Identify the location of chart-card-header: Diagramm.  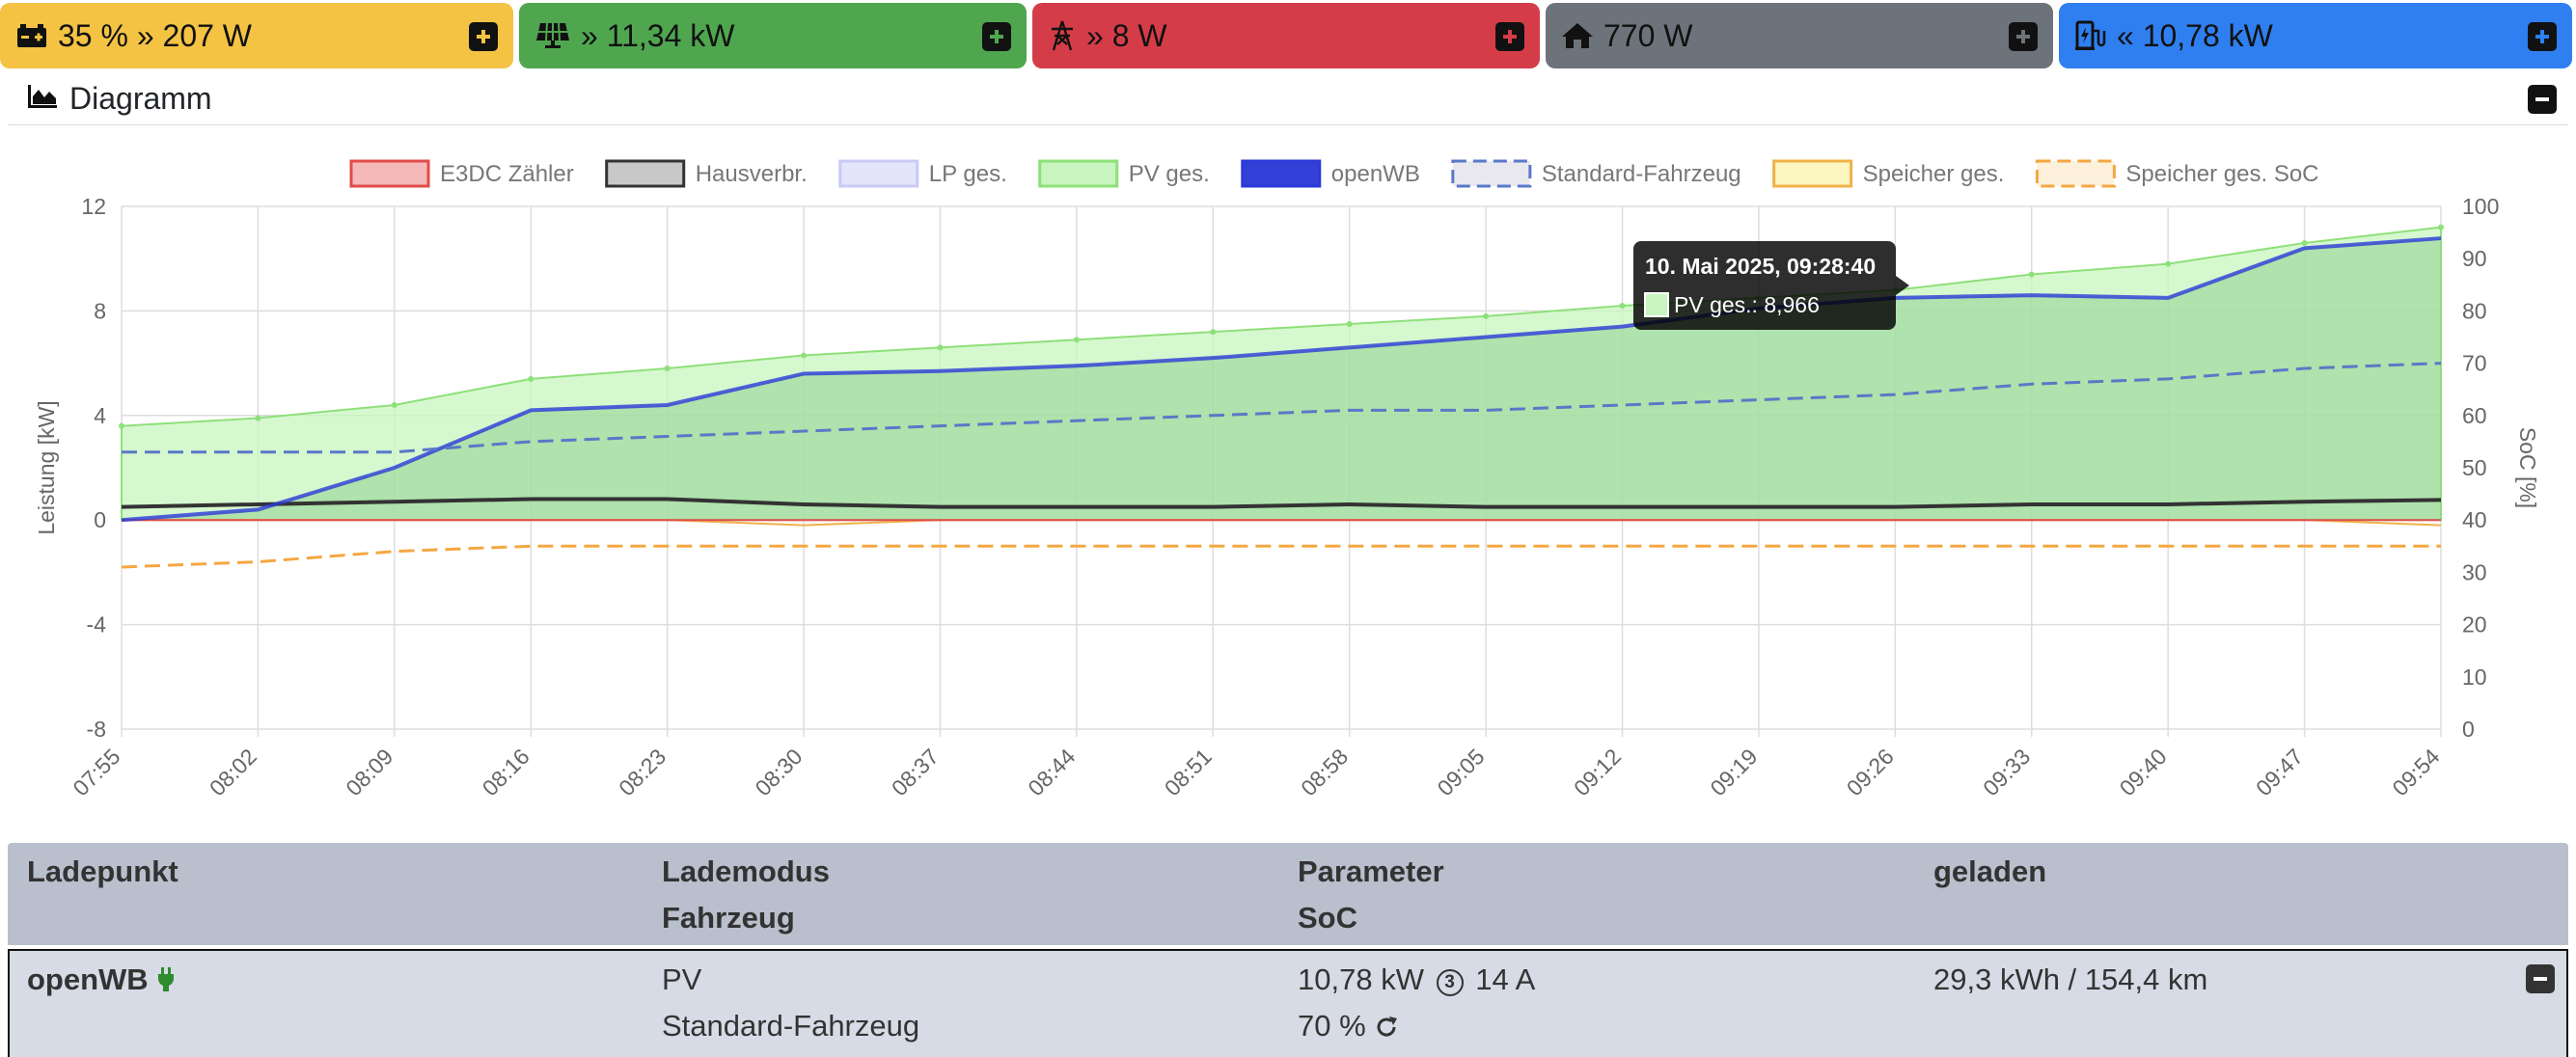
(1288, 99).